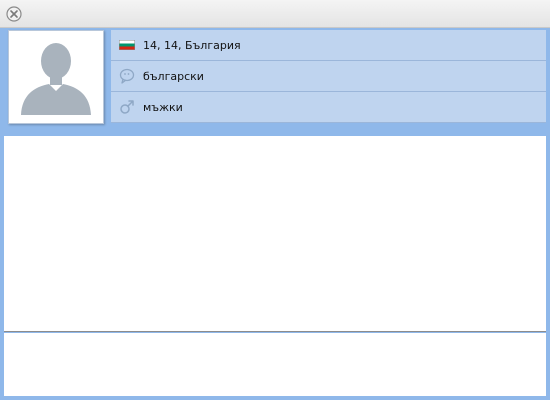  What do you see at coordinates (127, 76) in the screenshot?
I see `speech-bubble-icon` at bounding box center [127, 76].